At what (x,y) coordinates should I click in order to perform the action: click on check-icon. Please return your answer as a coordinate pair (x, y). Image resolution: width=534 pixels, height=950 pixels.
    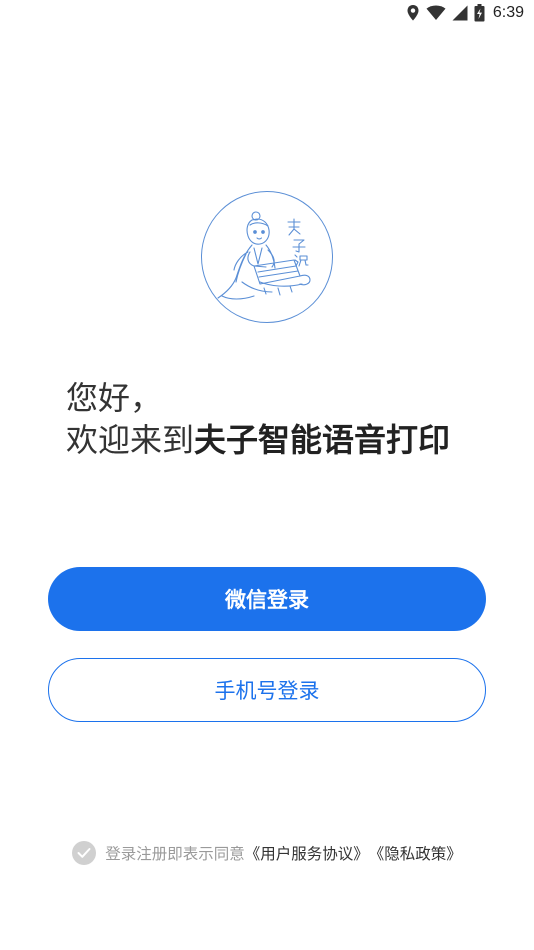
    Looking at the image, I should click on (84, 853).